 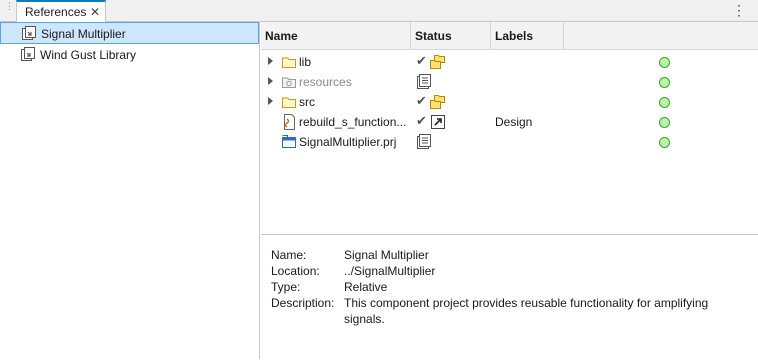 What do you see at coordinates (325, 82) in the screenshot?
I see `file-name: resources` at bounding box center [325, 82].